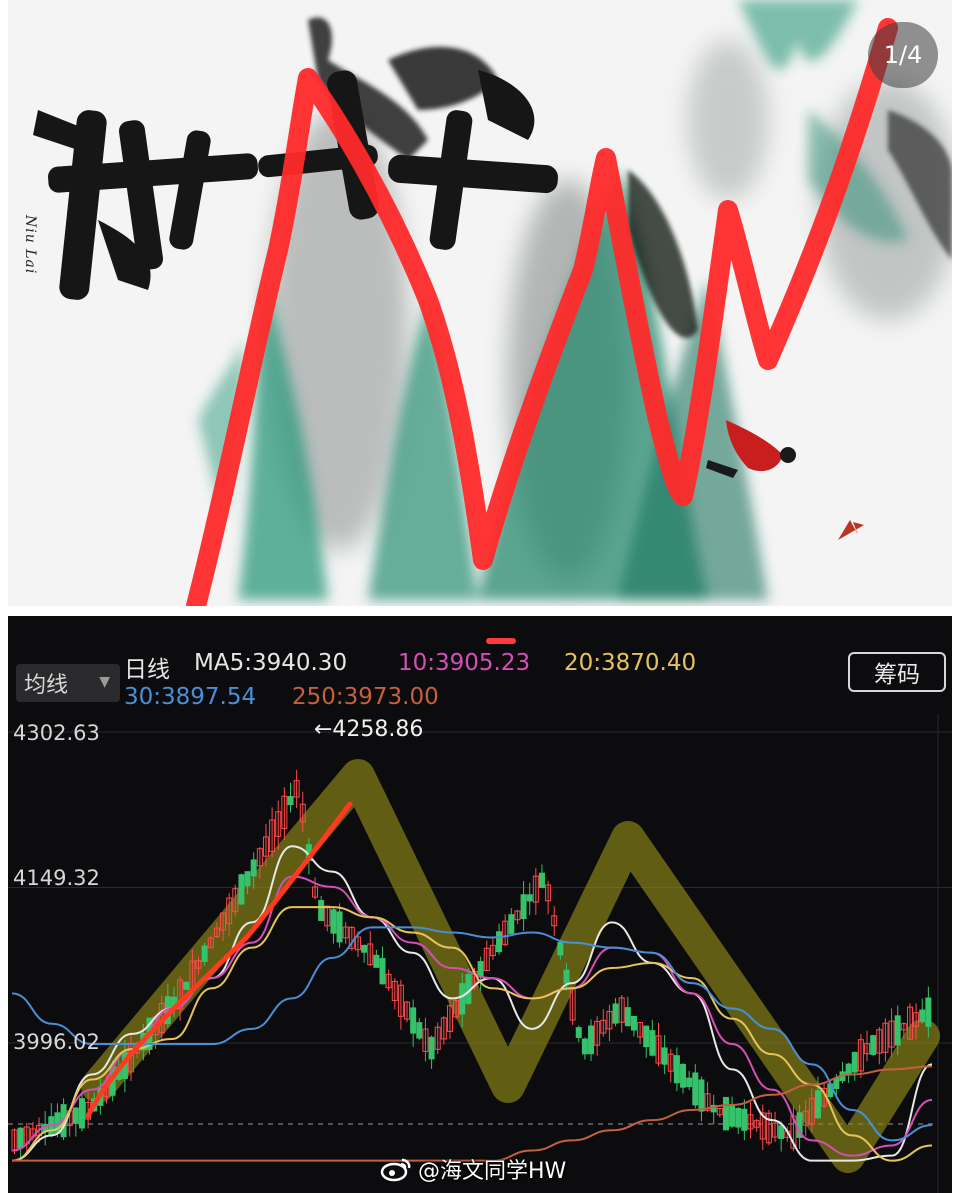 This screenshot has width=960, height=1193. I want to click on weibo-icon, so click(395, 1170).